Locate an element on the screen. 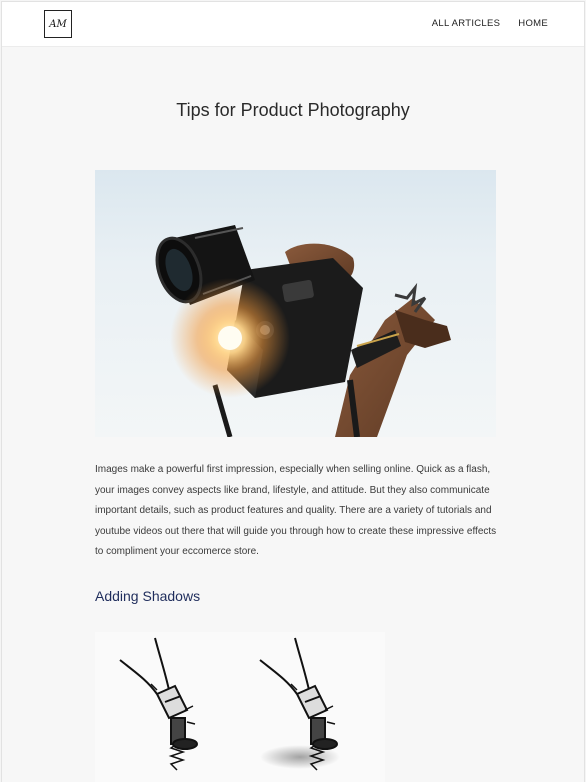  camera-photo-illustration is located at coordinates (303, 331).